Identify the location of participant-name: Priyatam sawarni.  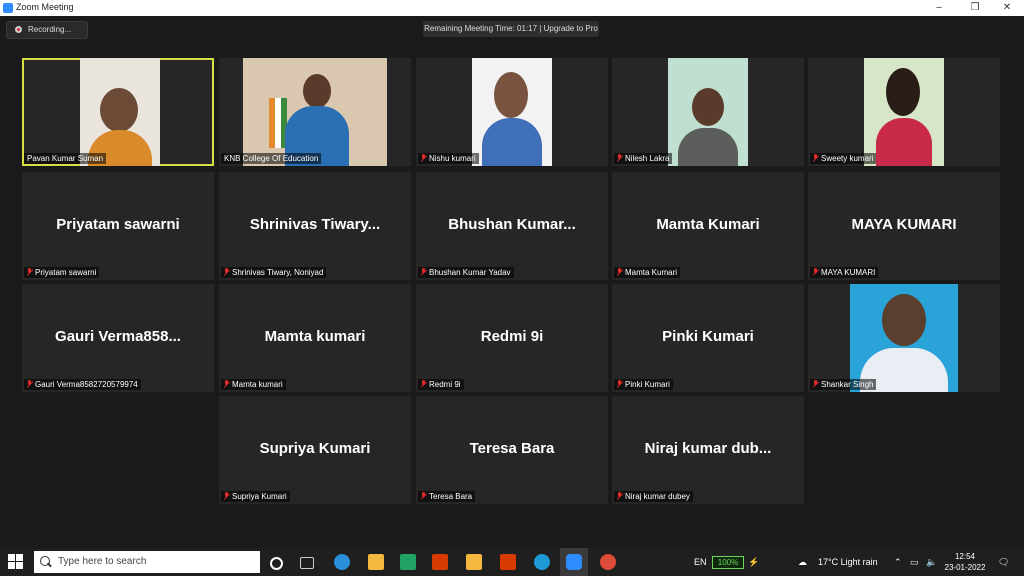
(62, 272).